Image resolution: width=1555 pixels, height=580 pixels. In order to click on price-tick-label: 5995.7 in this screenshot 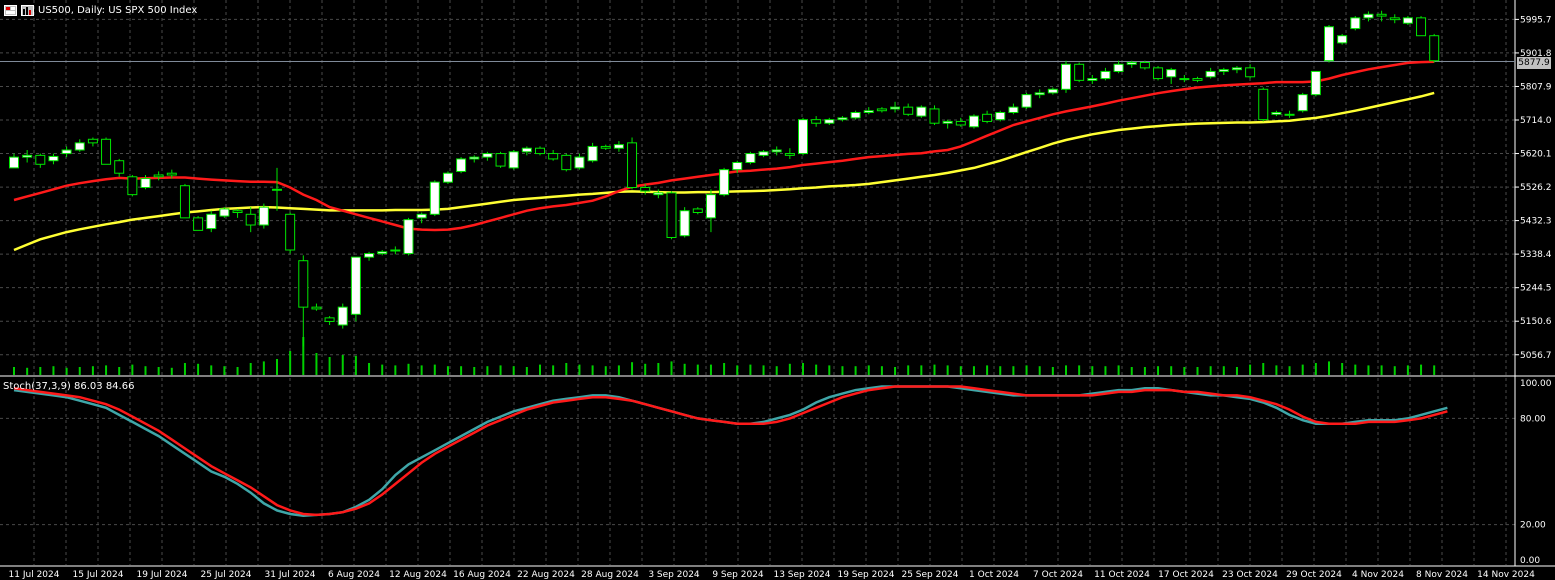, I will do `click(1536, 20)`.